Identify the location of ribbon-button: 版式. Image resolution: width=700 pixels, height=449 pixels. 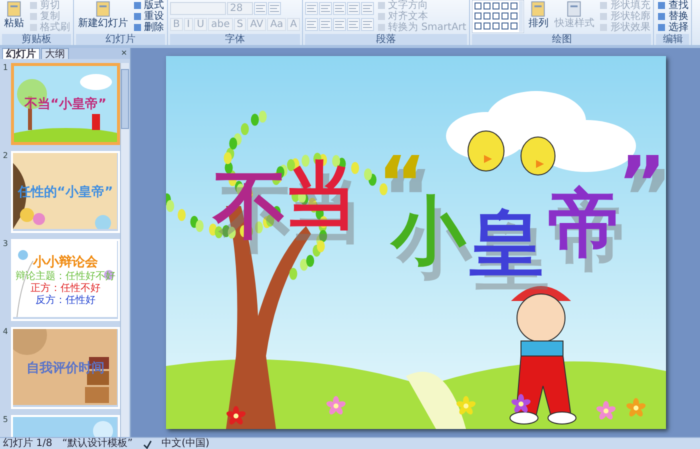
(148, 5).